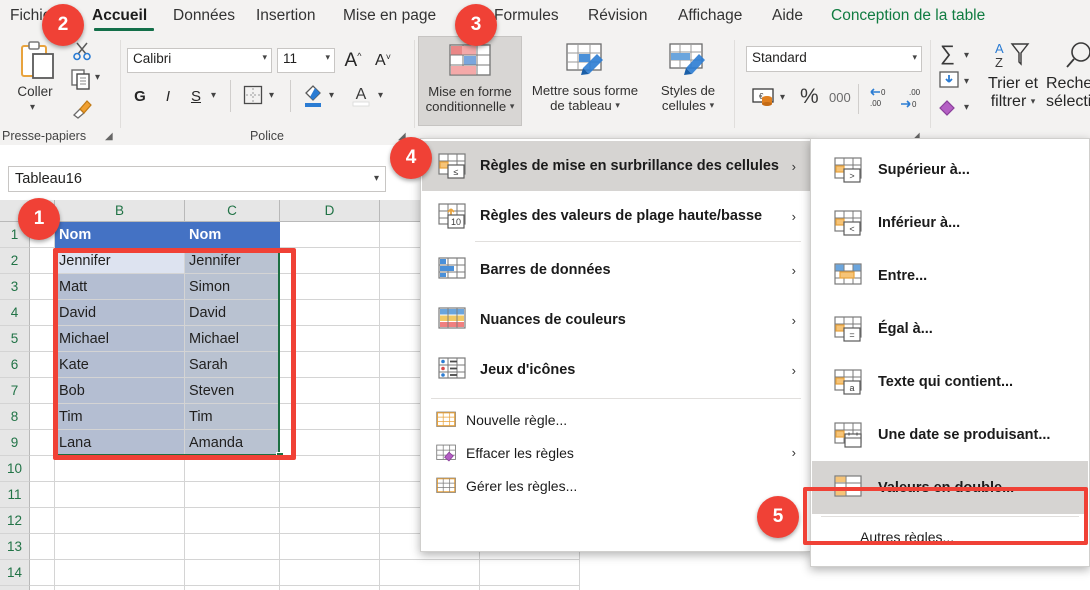 This screenshot has height=590, width=1090. What do you see at coordinates (621, 16) in the screenshot?
I see `ribbon-tab-6: Révision` at bounding box center [621, 16].